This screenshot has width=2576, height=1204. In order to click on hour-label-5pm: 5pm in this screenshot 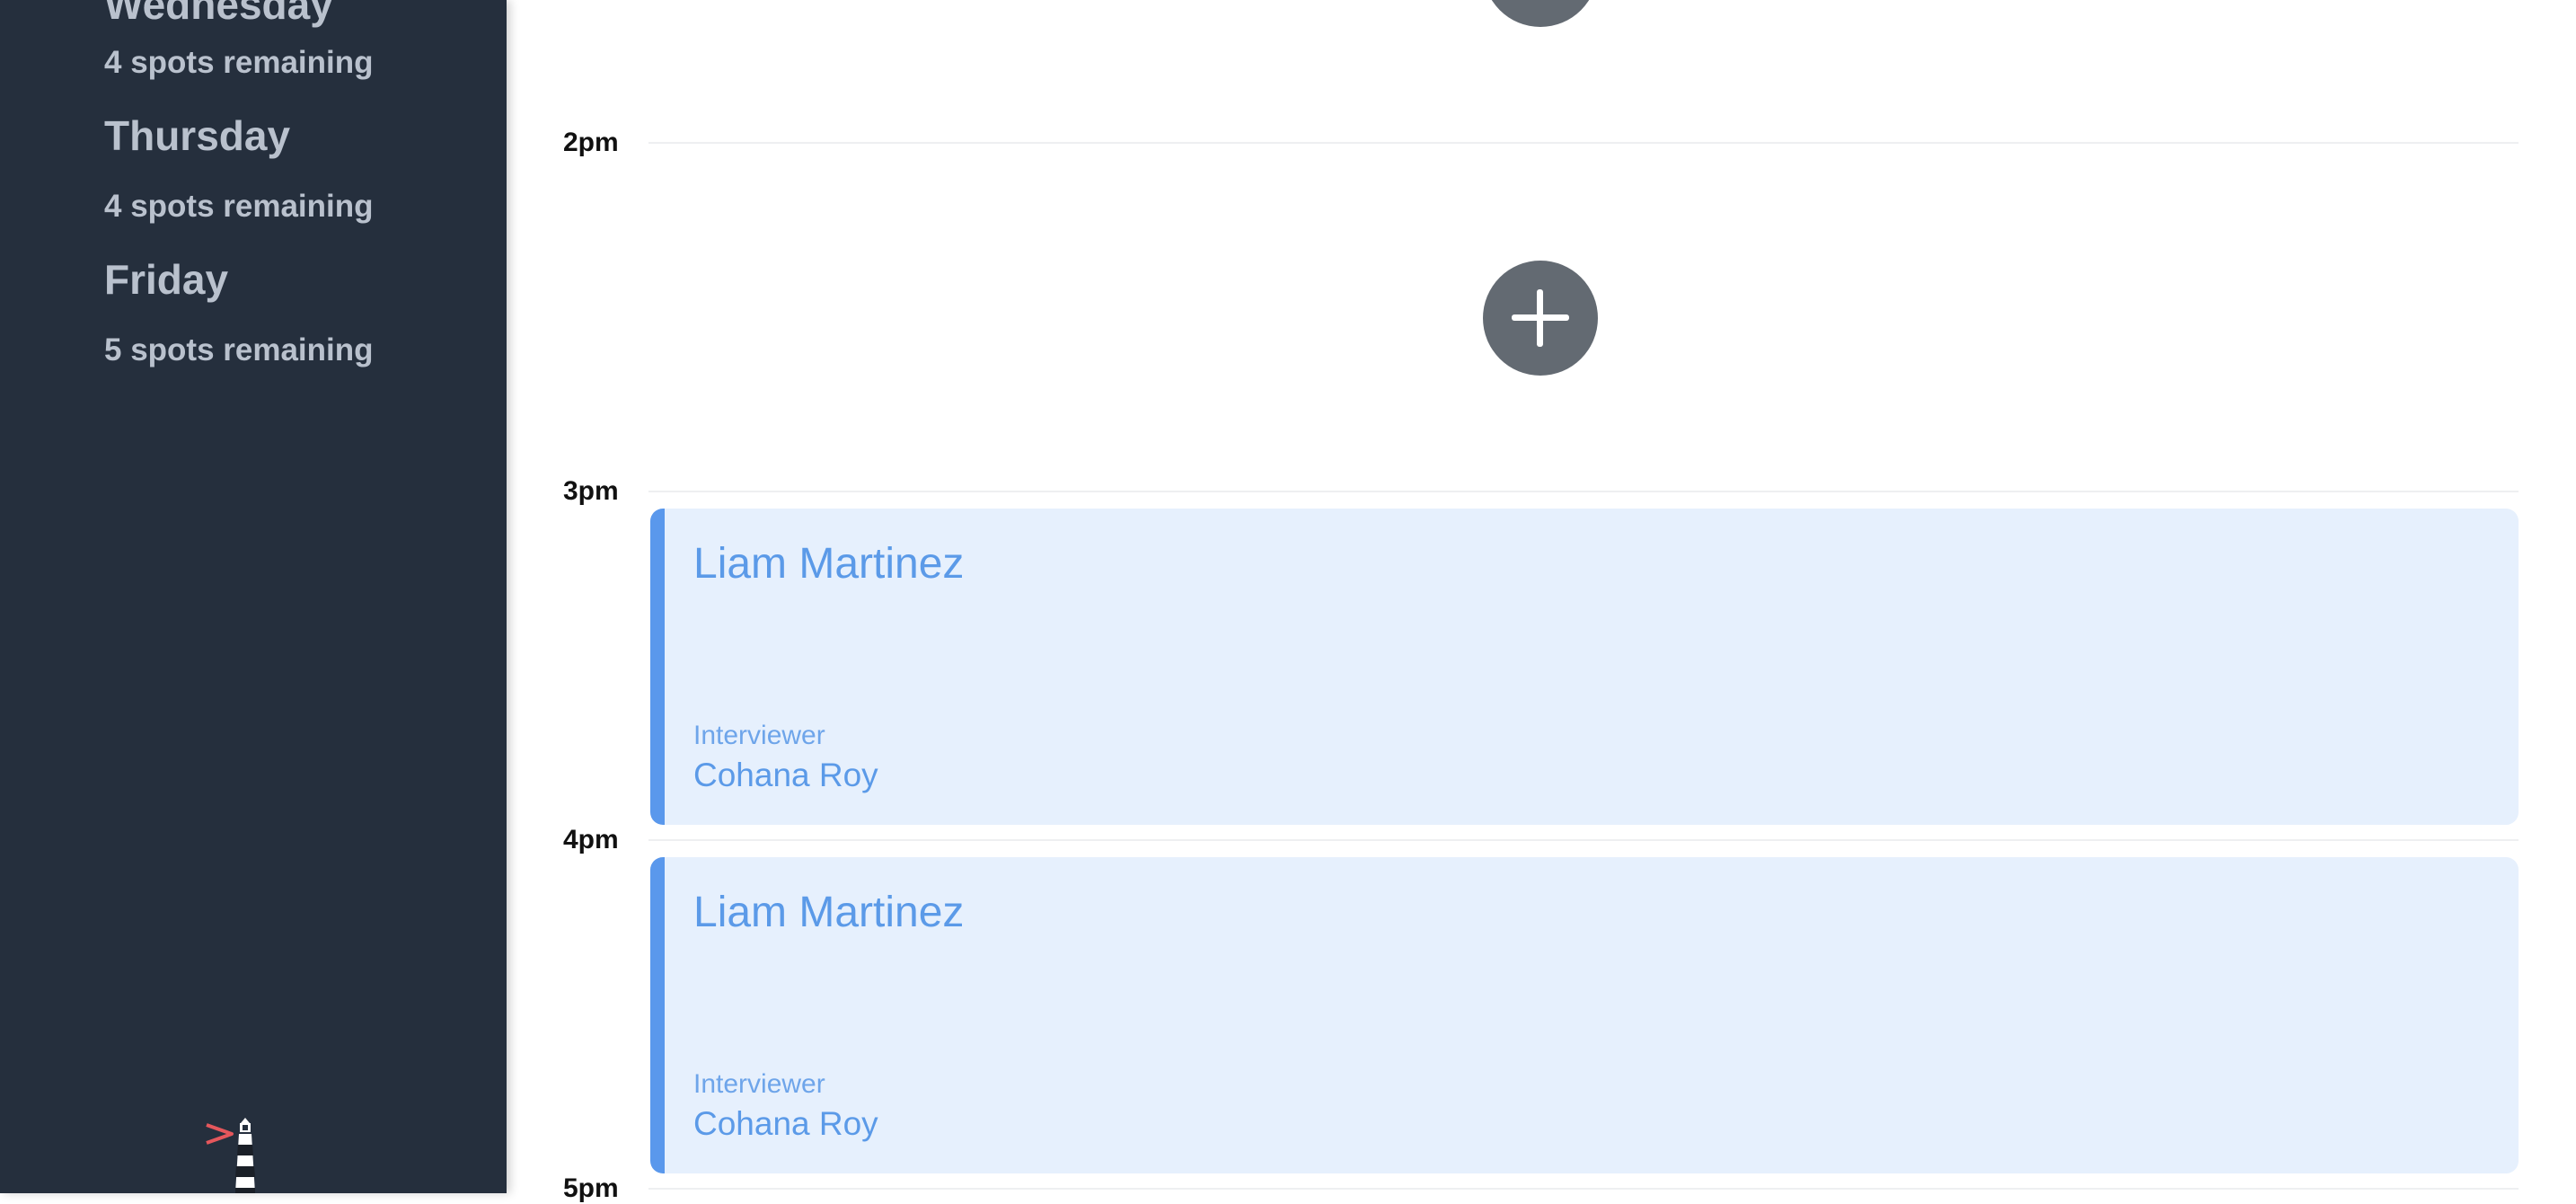, I will do `click(591, 1188)`.